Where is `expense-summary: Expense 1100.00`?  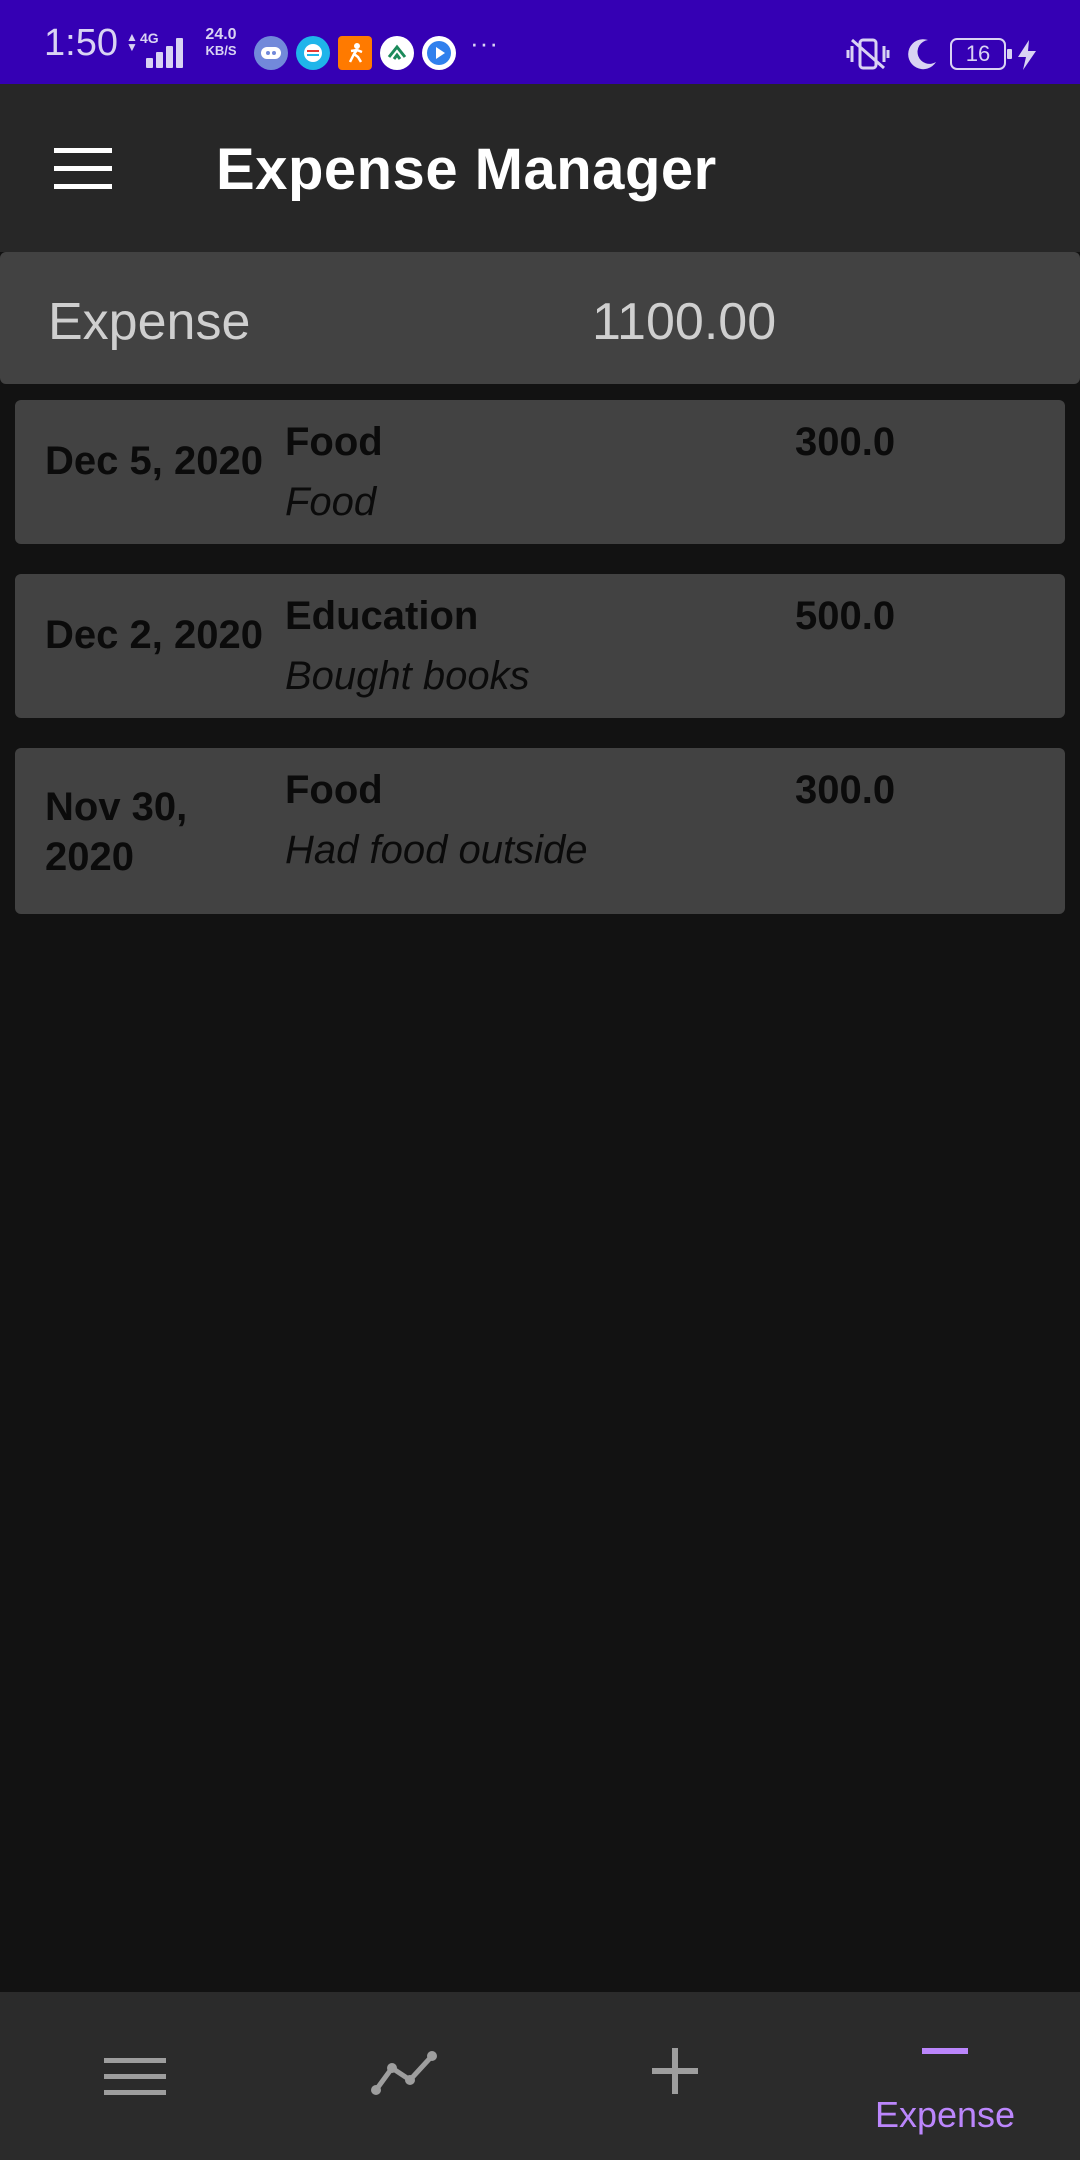 expense-summary: Expense 1100.00 is located at coordinates (540, 318).